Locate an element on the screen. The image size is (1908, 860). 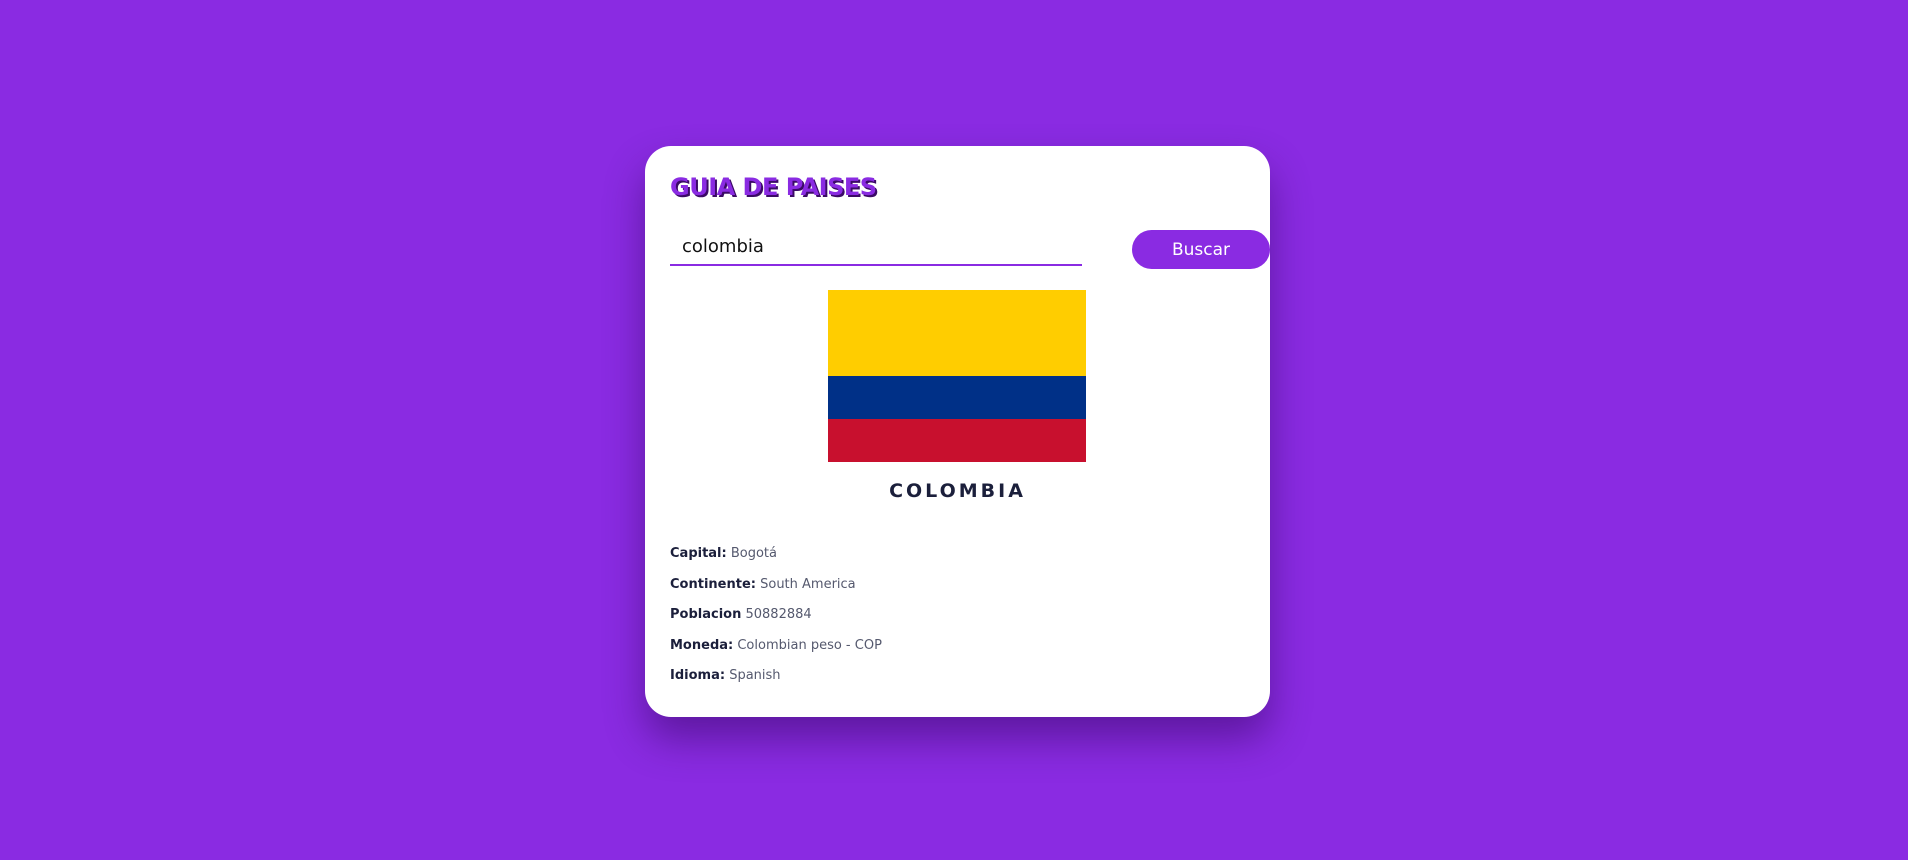
detail-language: Idioma: Spanish is located at coordinates (776, 676).